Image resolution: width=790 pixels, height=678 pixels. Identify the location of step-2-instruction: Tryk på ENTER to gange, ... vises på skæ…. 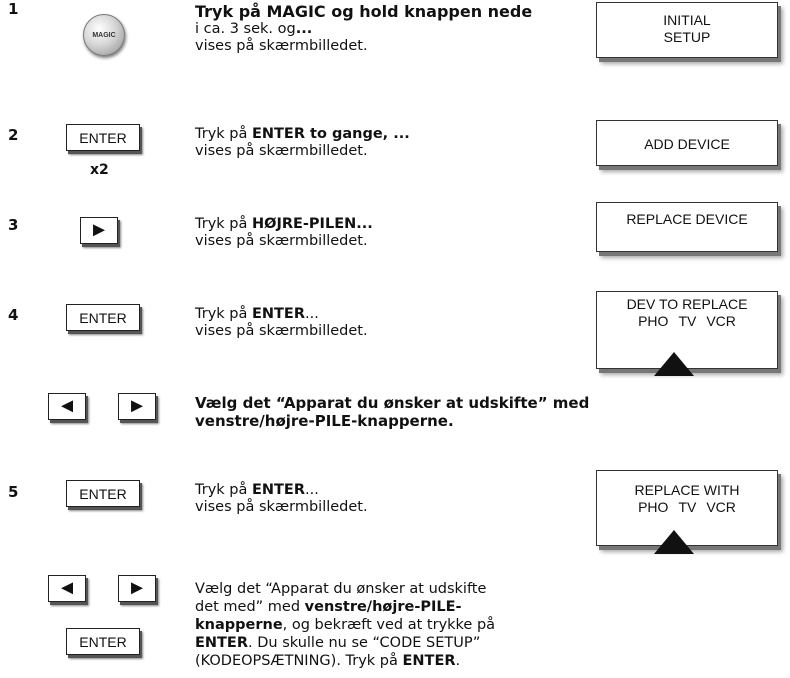
(385, 143).